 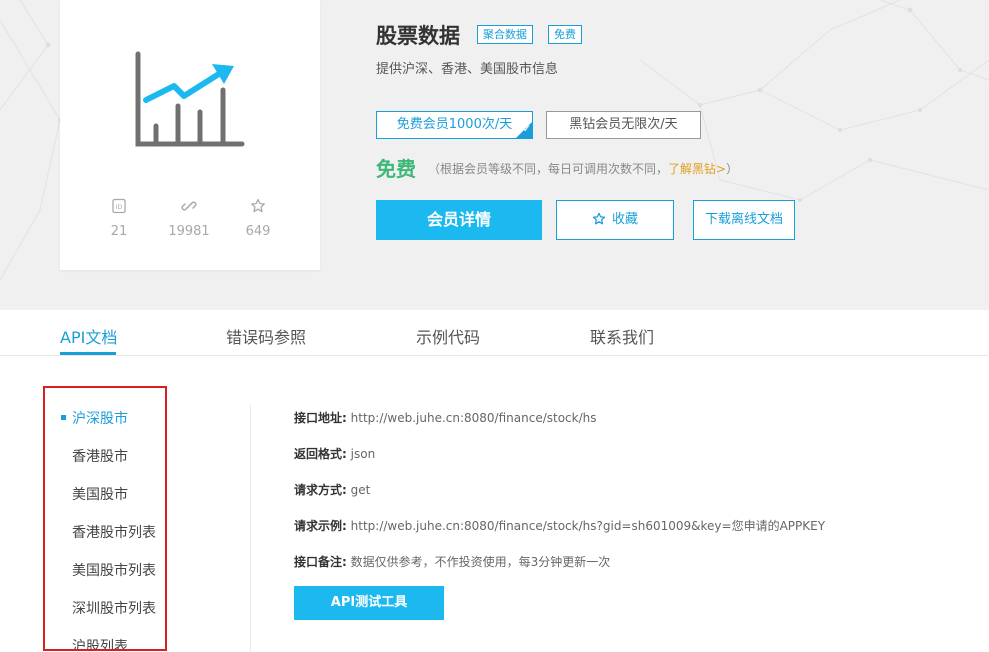 I want to click on sidebar-item-sz-list: 深圳股市列表, so click(x=114, y=608).